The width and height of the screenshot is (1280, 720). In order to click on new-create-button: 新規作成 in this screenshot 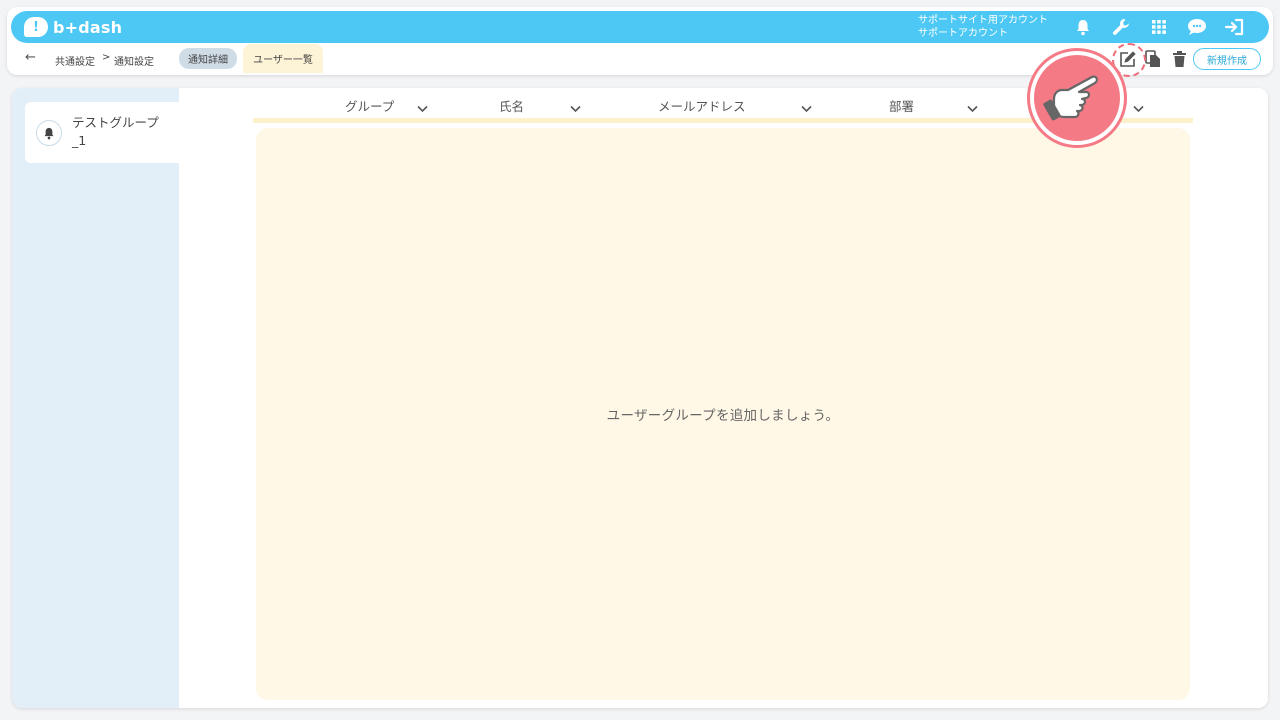, I will do `click(1227, 59)`.